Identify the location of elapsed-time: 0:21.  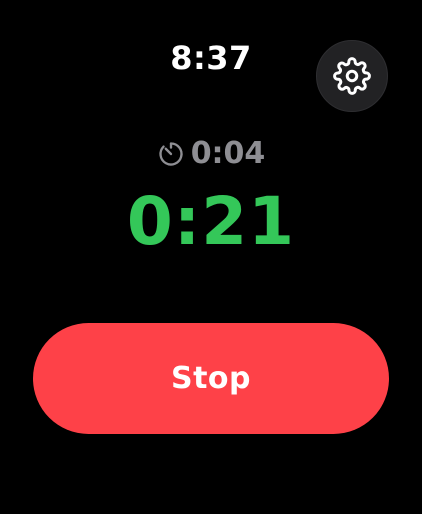
(211, 221).